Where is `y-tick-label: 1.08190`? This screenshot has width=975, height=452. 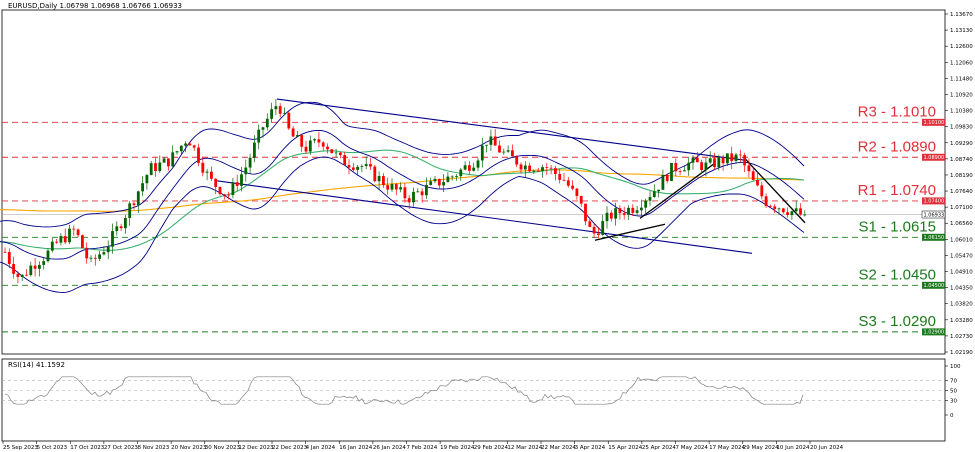 y-tick-label: 1.08190 is located at coordinates (961, 176).